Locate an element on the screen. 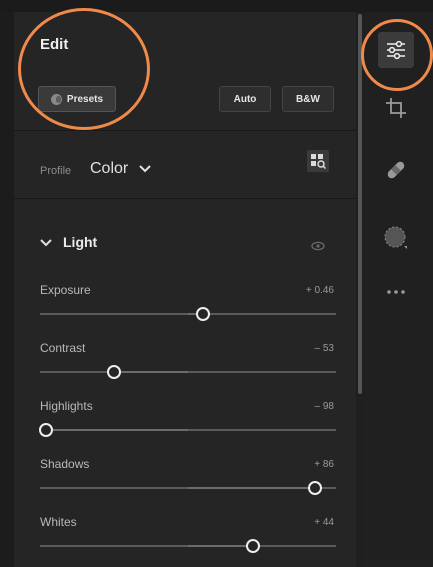 This screenshot has width=433, height=567. slider-value: + 86 is located at coordinates (324, 464).